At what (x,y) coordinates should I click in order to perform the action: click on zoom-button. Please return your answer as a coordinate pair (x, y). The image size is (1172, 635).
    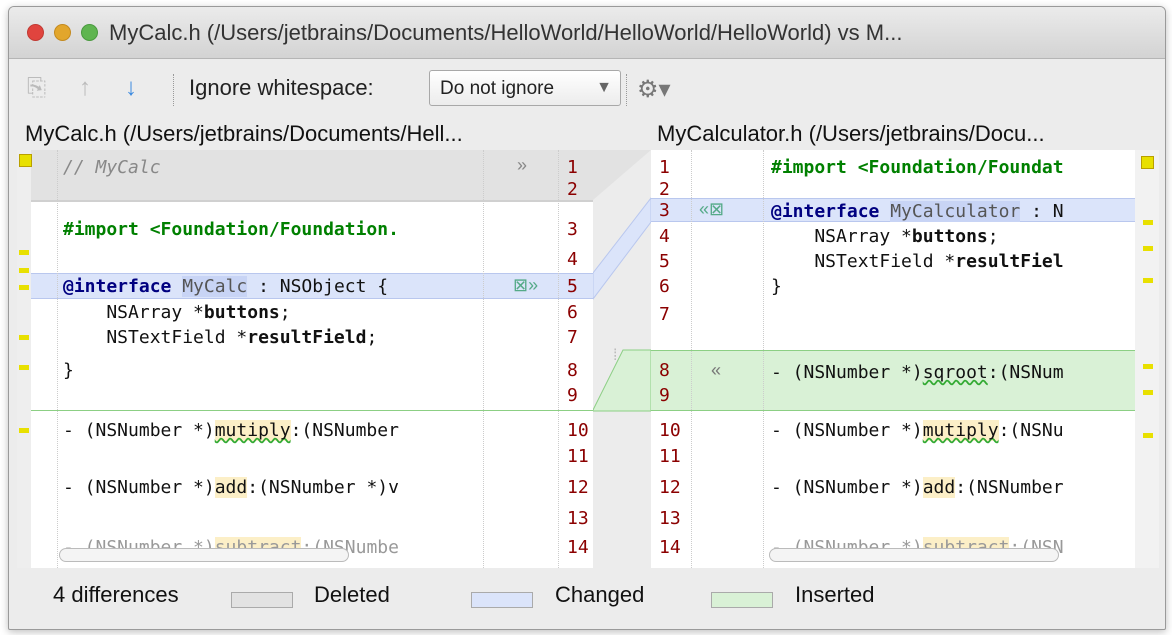
    Looking at the image, I should click on (89, 32).